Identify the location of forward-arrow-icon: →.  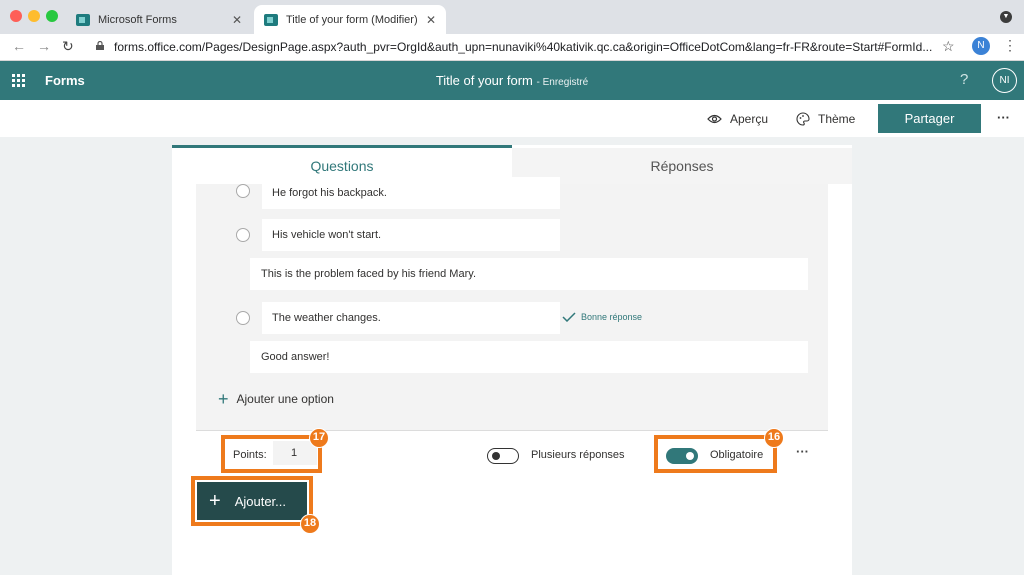
(44, 46).